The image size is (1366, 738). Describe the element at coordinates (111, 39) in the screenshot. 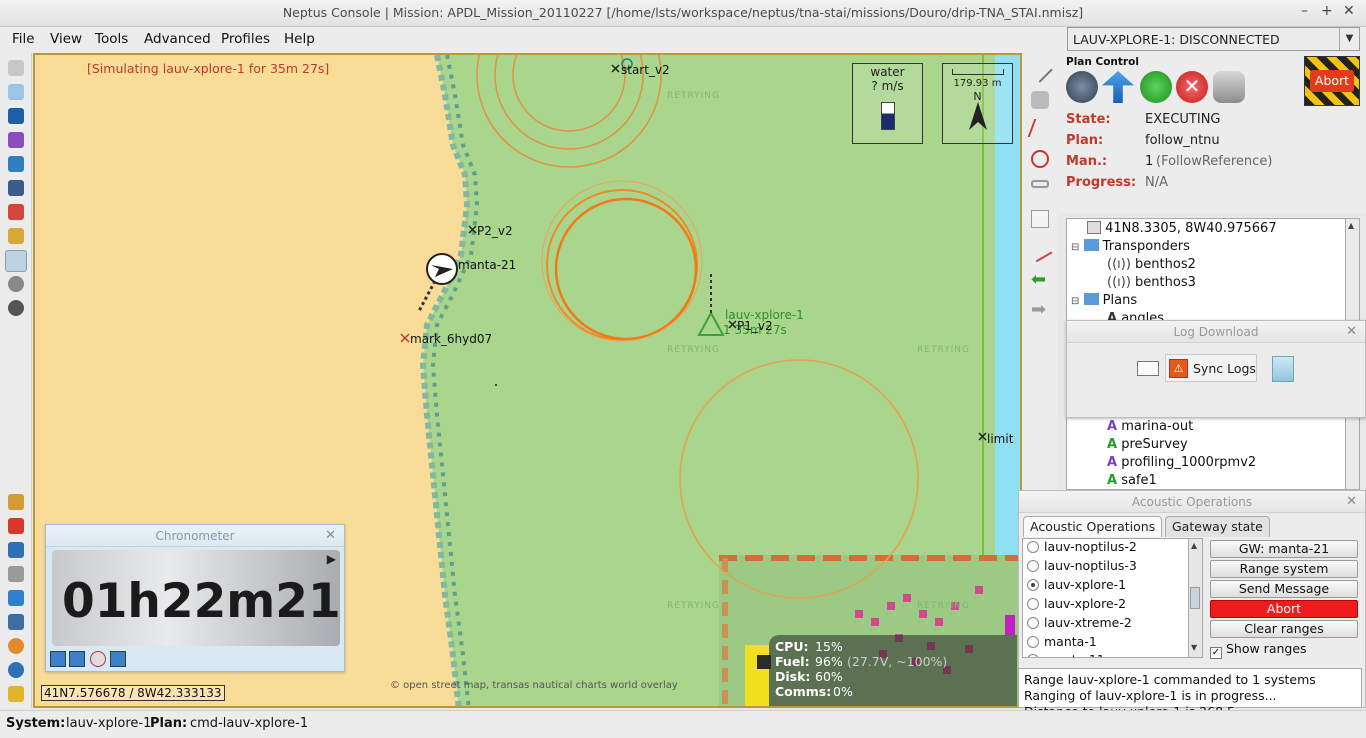

I see `menu-tools: Tools` at that location.